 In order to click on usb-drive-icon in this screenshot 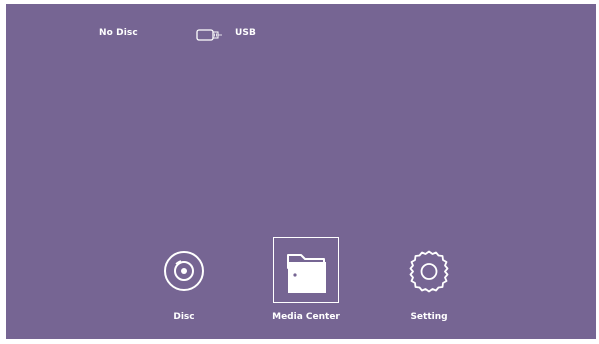, I will do `click(211, 34)`.